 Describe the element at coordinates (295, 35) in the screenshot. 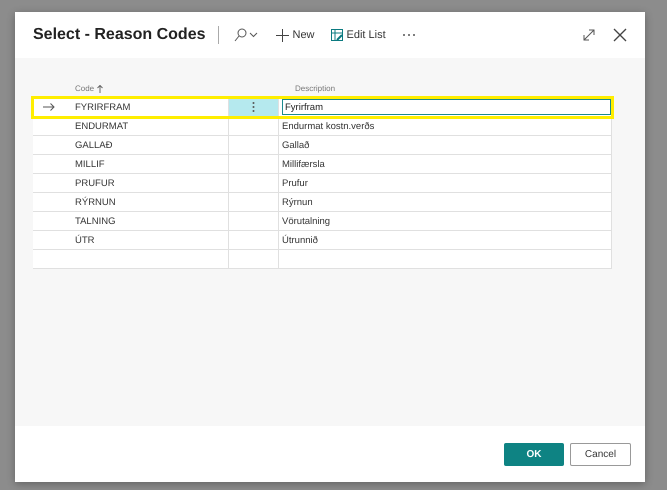

I see `new-button: New` at that location.